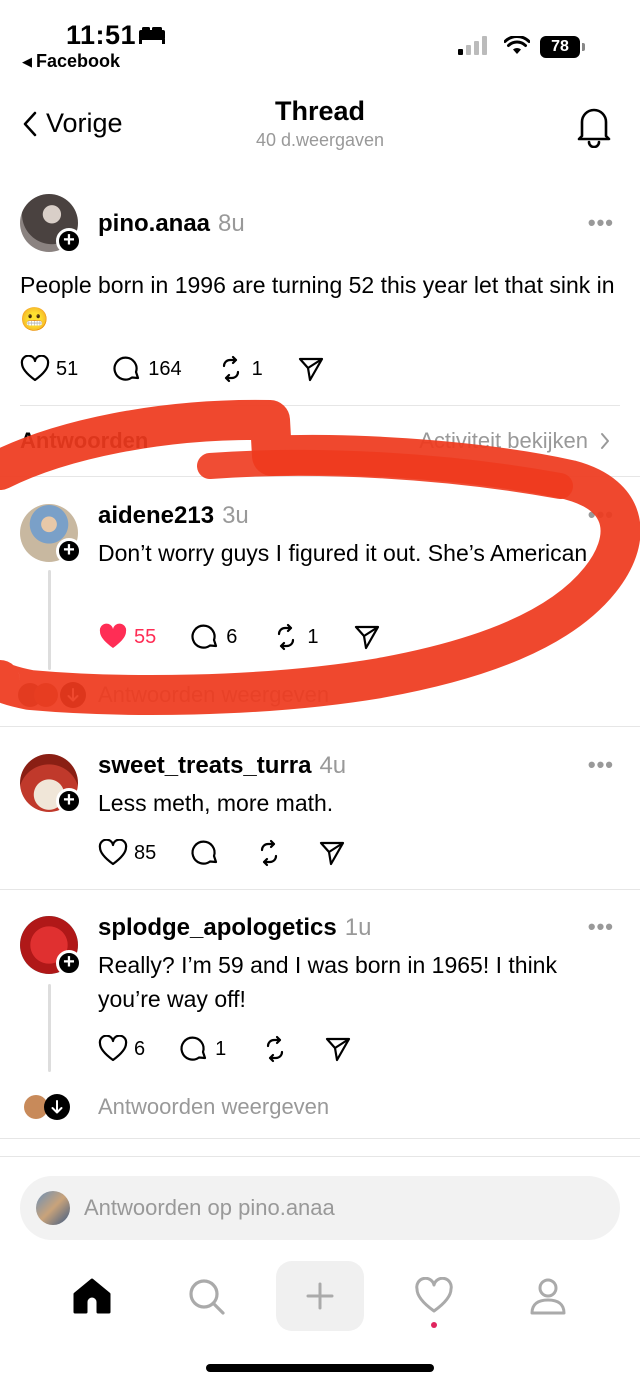 Image resolution: width=640 pixels, height=1387 pixels. I want to click on reply-button, so click(205, 853).